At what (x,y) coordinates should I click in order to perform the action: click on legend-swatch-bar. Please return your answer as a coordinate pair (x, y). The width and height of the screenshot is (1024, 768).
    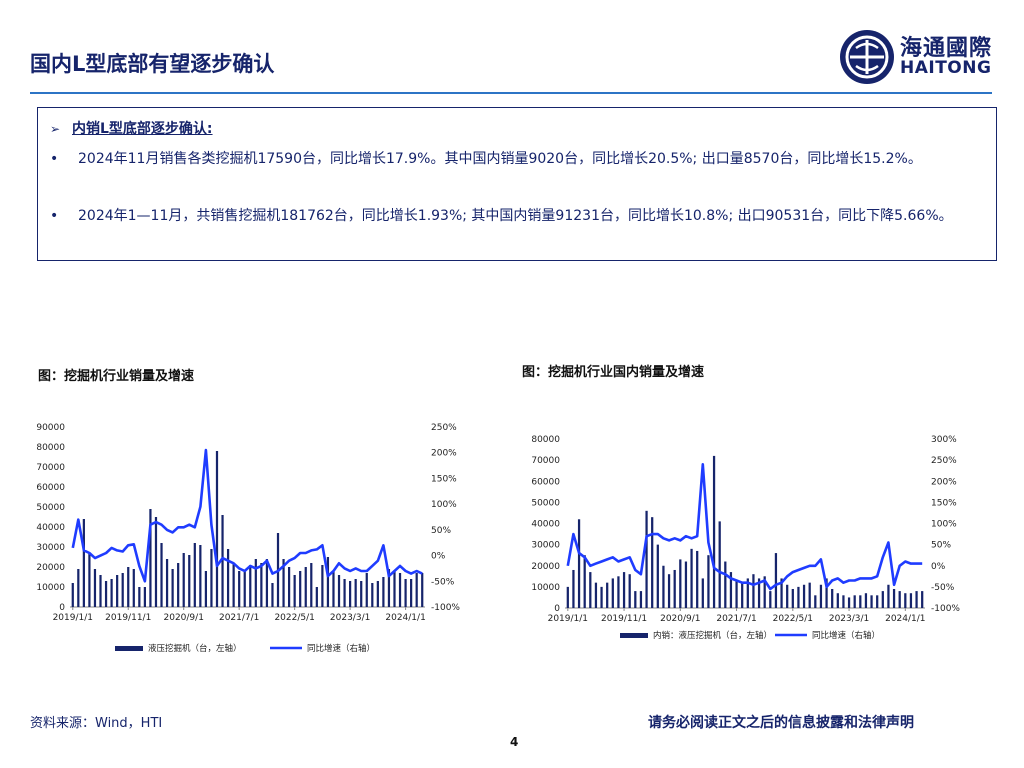
    Looking at the image, I should click on (129, 648).